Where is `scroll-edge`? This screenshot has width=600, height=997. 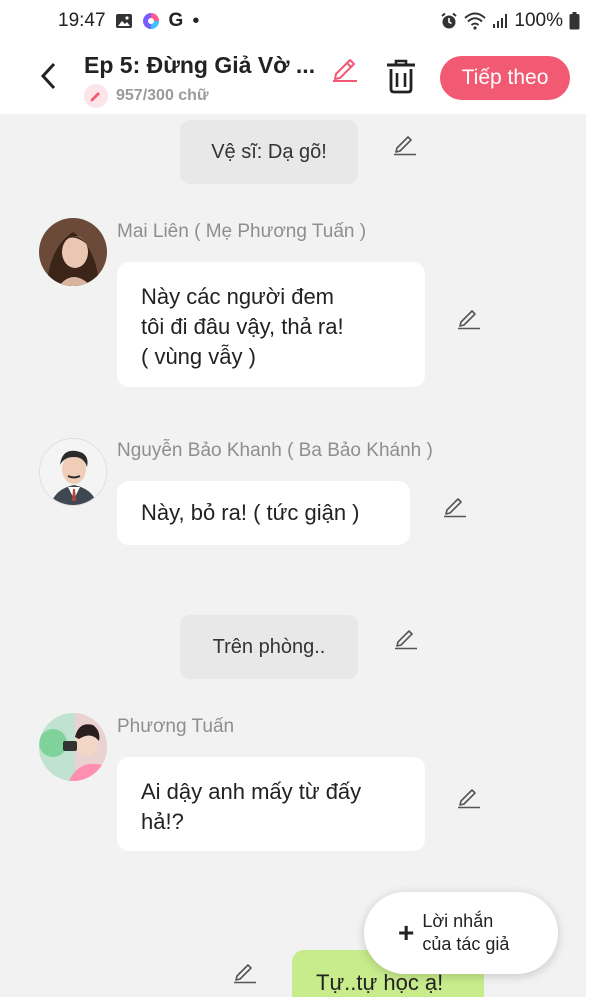
scroll-edge is located at coordinates (593, 555).